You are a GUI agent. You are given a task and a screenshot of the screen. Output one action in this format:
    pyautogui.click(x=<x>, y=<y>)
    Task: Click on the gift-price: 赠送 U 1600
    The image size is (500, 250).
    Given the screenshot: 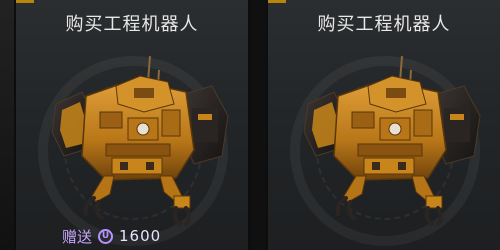 What is the action you would take?
    pyautogui.click(x=111, y=236)
    